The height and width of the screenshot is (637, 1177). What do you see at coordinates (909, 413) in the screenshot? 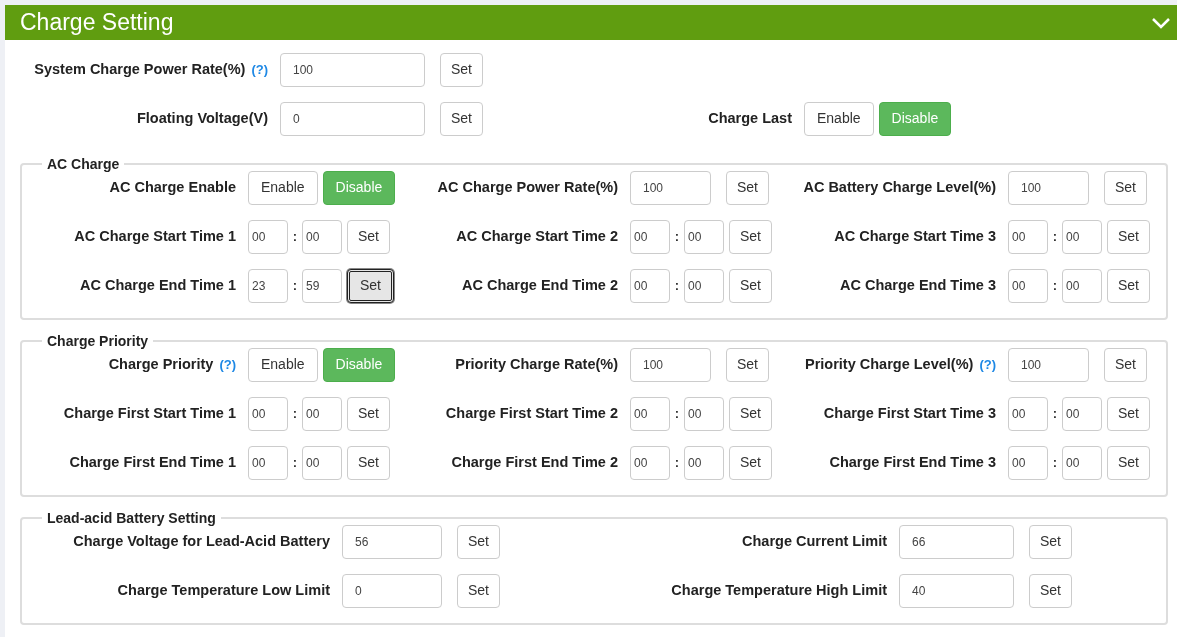
I see `field-label: Charge First Start Time 3` at bounding box center [909, 413].